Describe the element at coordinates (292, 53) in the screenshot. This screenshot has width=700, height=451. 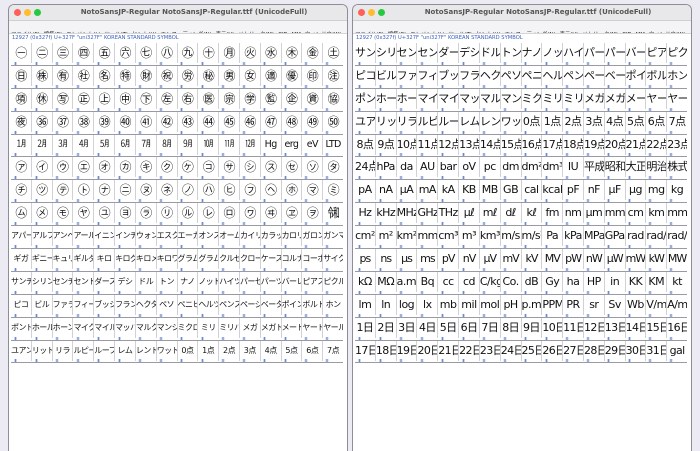
I see `glyph-cell: ㊍` at that location.